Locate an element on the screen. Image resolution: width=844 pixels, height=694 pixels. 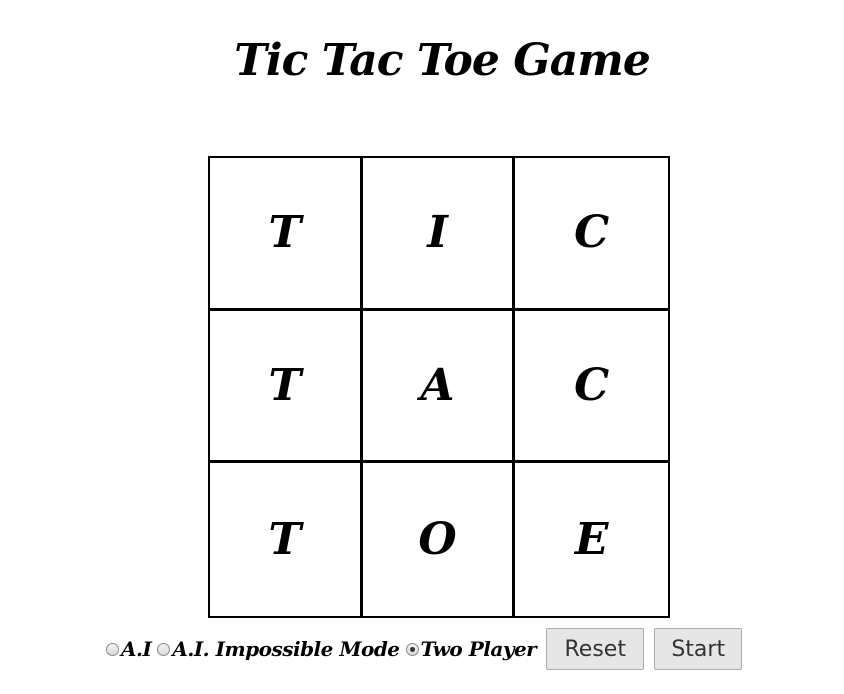
mode-ai-label: A.I is located at coordinates (136, 649).